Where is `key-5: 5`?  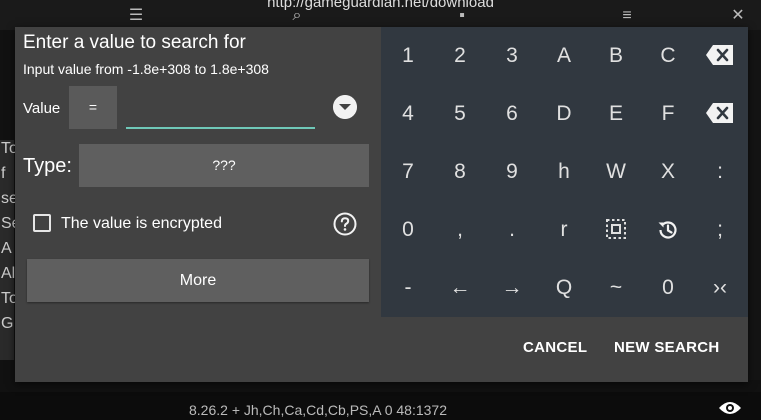
key-5: 5 is located at coordinates (460, 114).